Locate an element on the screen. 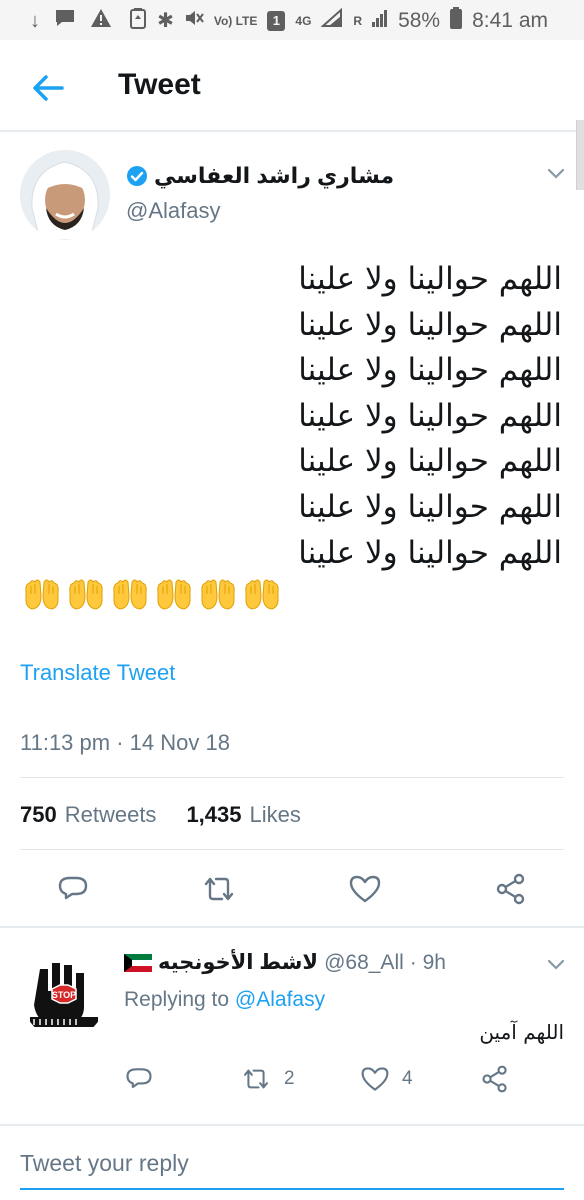  stop-sign-text: STOP is located at coordinates (64, 995).